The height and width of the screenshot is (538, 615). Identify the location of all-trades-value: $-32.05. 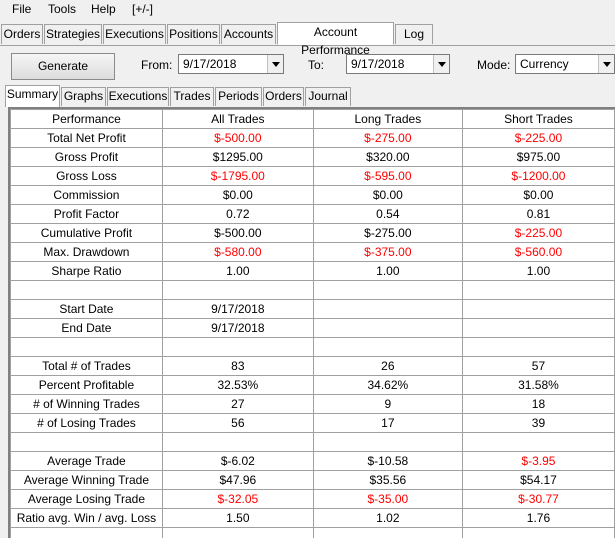
(237, 499).